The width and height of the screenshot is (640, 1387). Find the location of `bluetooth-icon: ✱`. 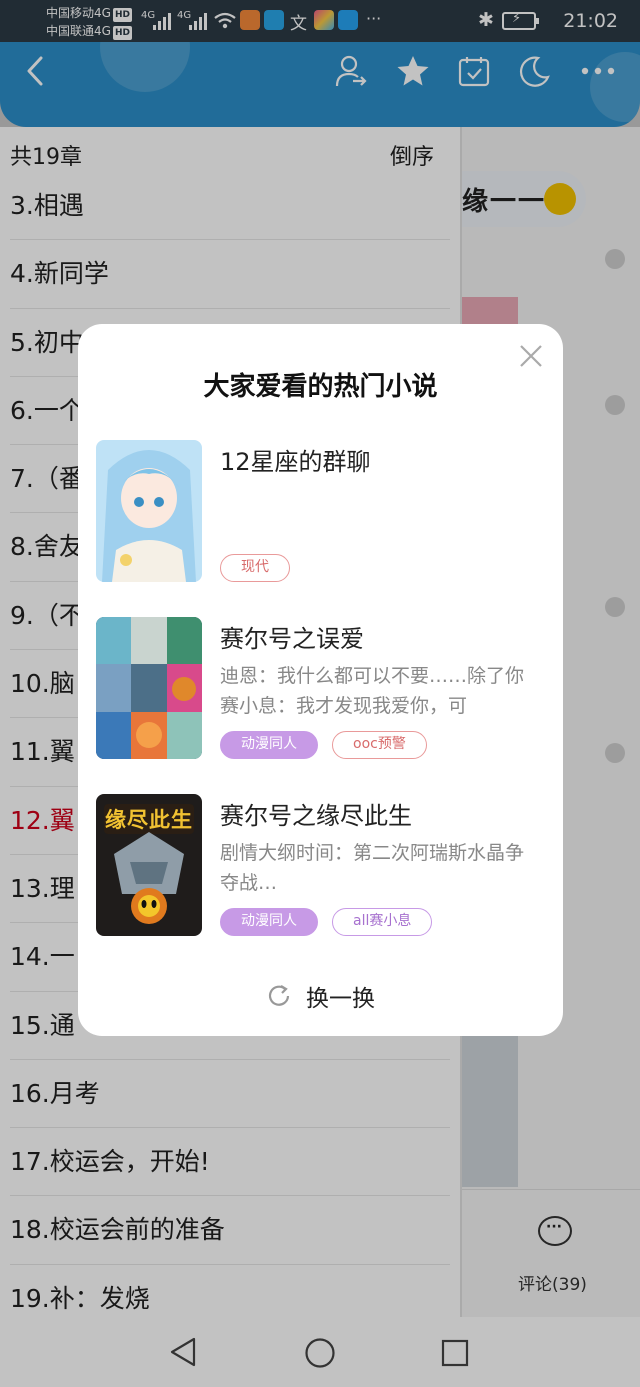

bluetooth-icon: ✱ is located at coordinates (486, 20).